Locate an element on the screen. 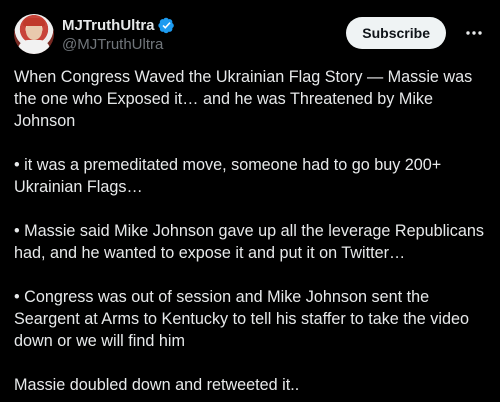 The width and height of the screenshot is (500, 402). display-name: MJTruthUltra is located at coordinates (108, 25).